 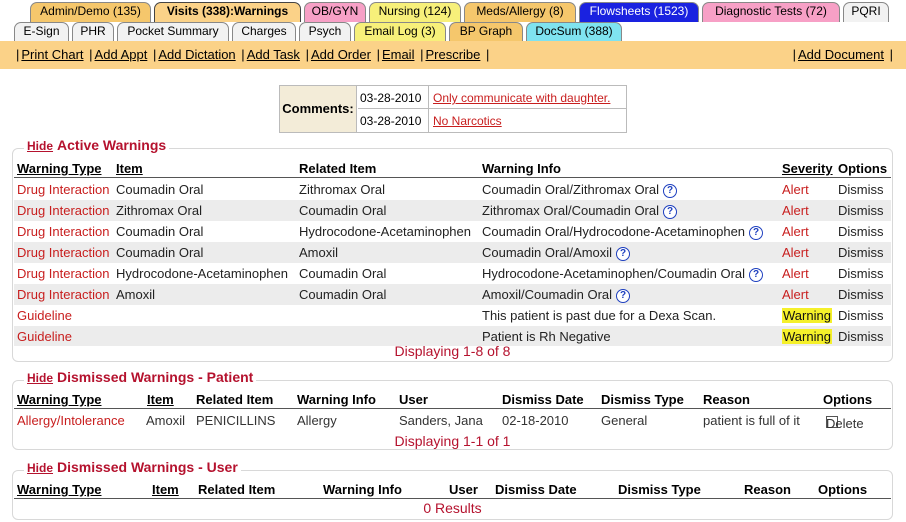 What do you see at coordinates (452, 351) in the screenshot?
I see `active-warnings-count: Displaying 1-8 of 8` at bounding box center [452, 351].